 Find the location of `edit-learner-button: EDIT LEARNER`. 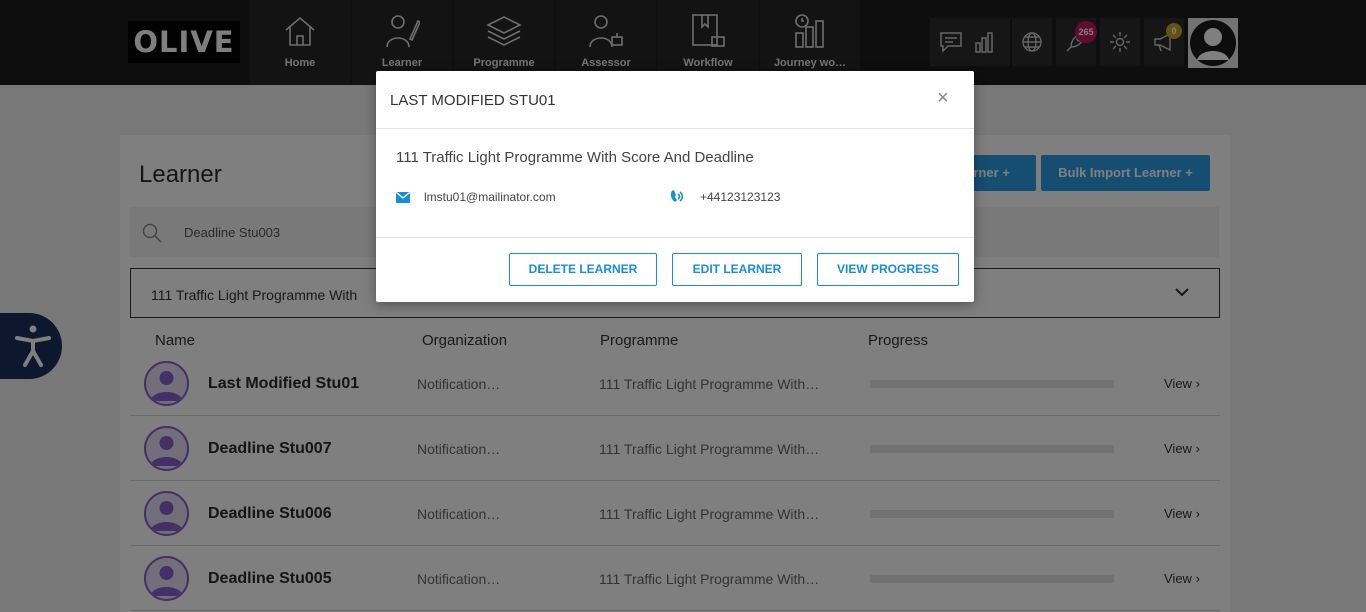

edit-learner-button: EDIT LEARNER is located at coordinates (737, 269).